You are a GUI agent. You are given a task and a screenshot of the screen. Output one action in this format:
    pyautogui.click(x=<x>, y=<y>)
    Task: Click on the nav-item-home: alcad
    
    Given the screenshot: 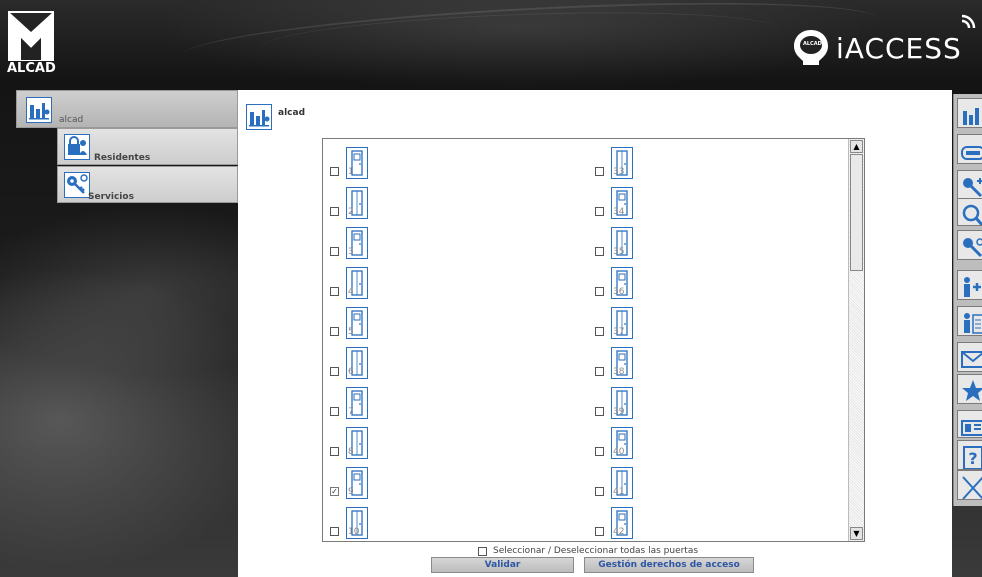 What is the action you would take?
    pyautogui.click(x=127, y=109)
    